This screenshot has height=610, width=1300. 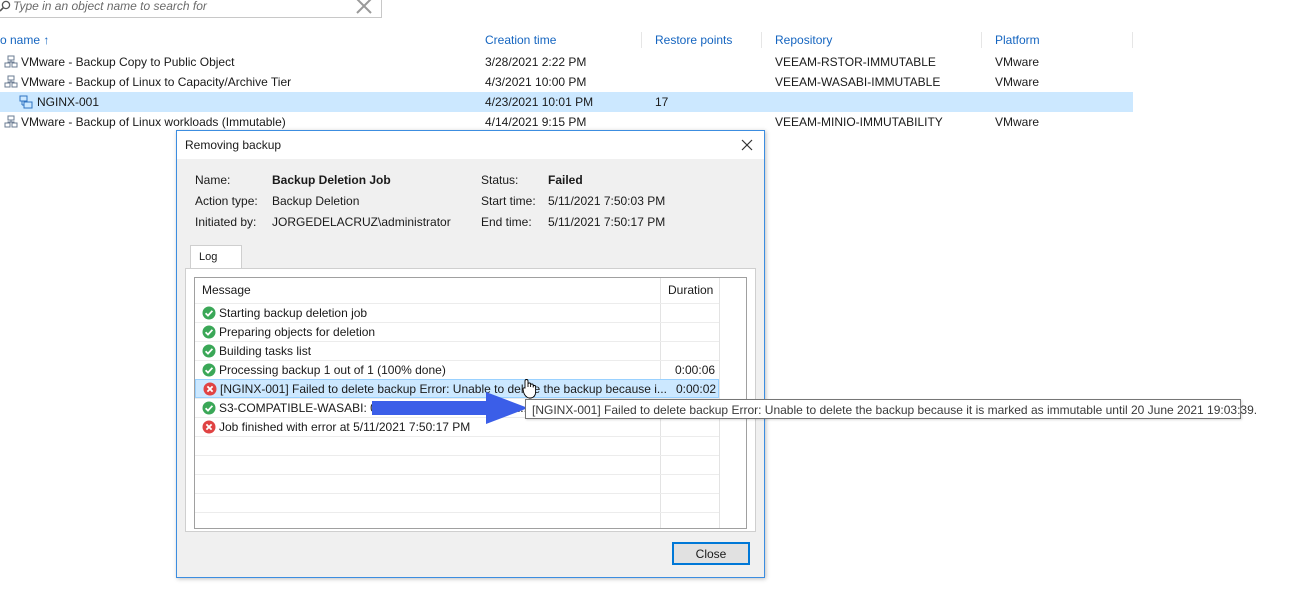 What do you see at coordinates (520, 40) in the screenshot?
I see `column-header-creation-time: Creation time` at bounding box center [520, 40].